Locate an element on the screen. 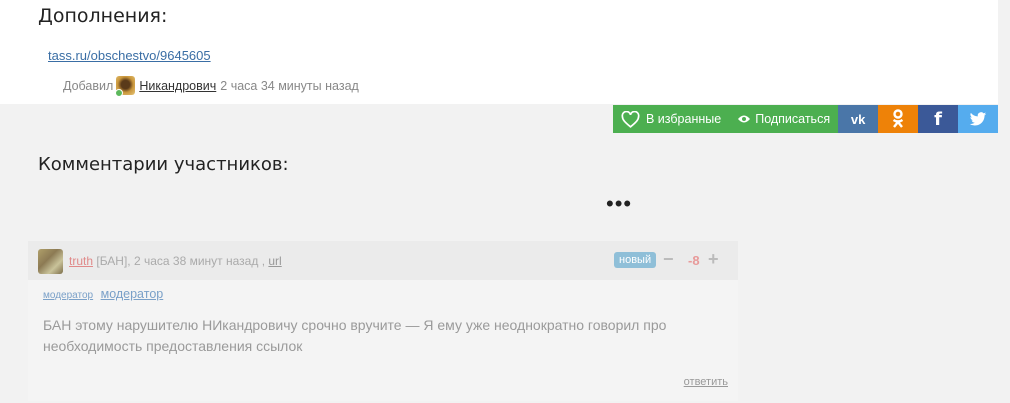 Image resolution: width=1010 pixels, height=403 pixels. comment-score: -8 is located at coordinates (694, 260).